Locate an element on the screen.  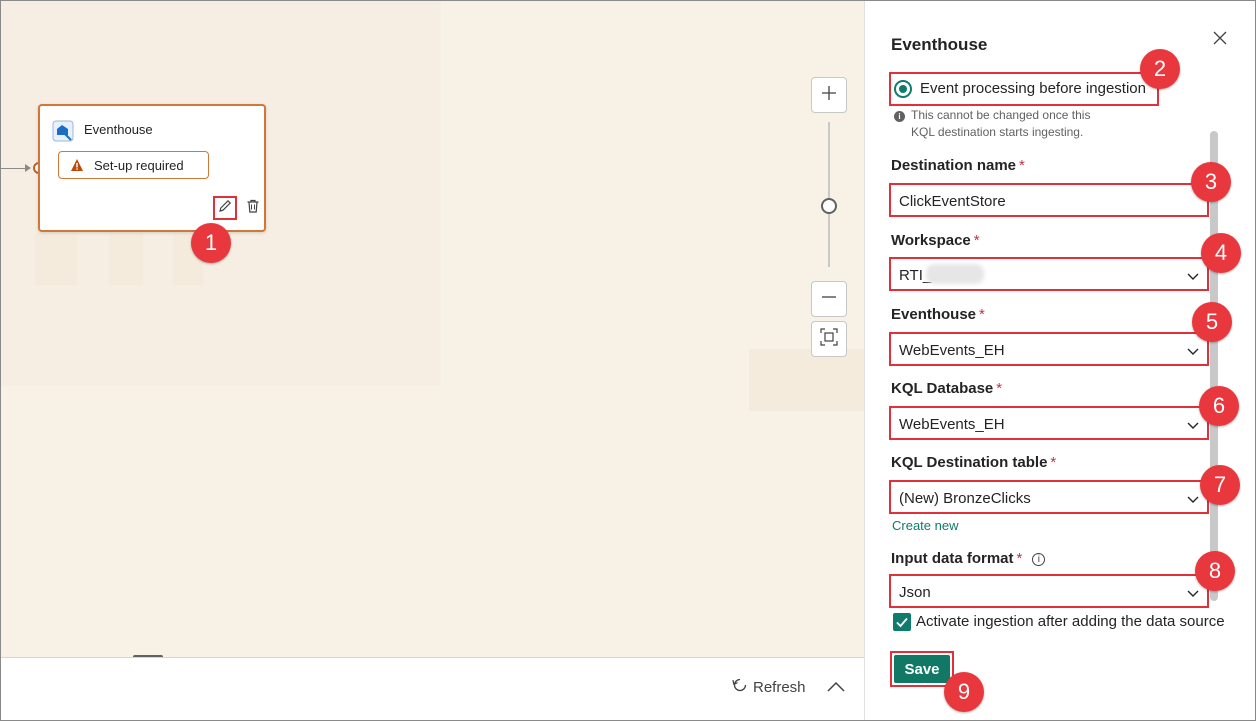
trash-icon is located at coordinates (253, 208).